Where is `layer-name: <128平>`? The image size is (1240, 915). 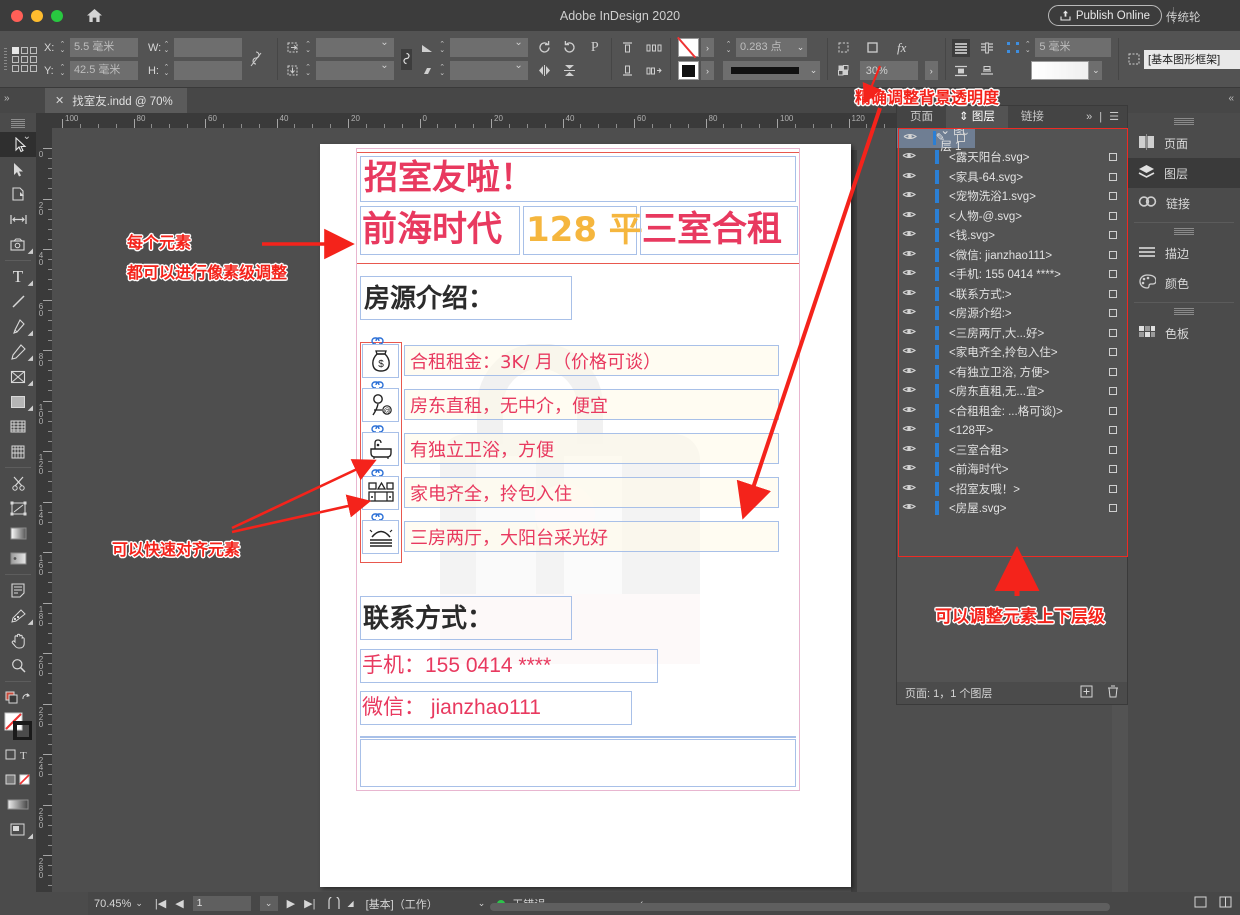
layer-name: <128平> is located at coordinates (971, 430).